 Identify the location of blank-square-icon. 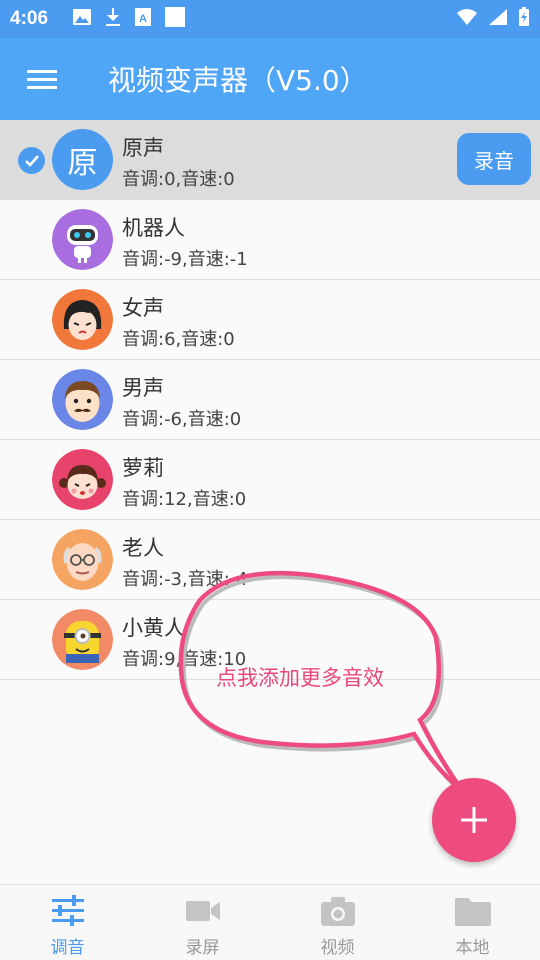
(175, 19).